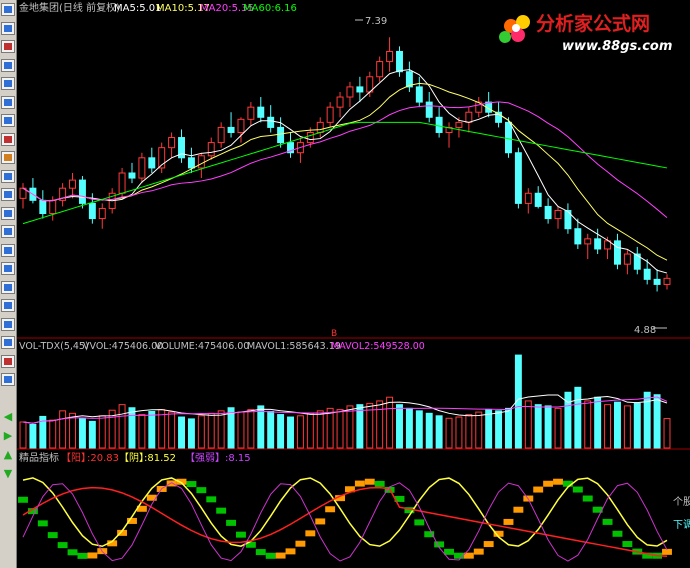 Image resolution: width=690 pixels, height=568 pixels. Describe the element at coordinates (8, 9) in the screenshot. I see `pointer-icon` at that location.